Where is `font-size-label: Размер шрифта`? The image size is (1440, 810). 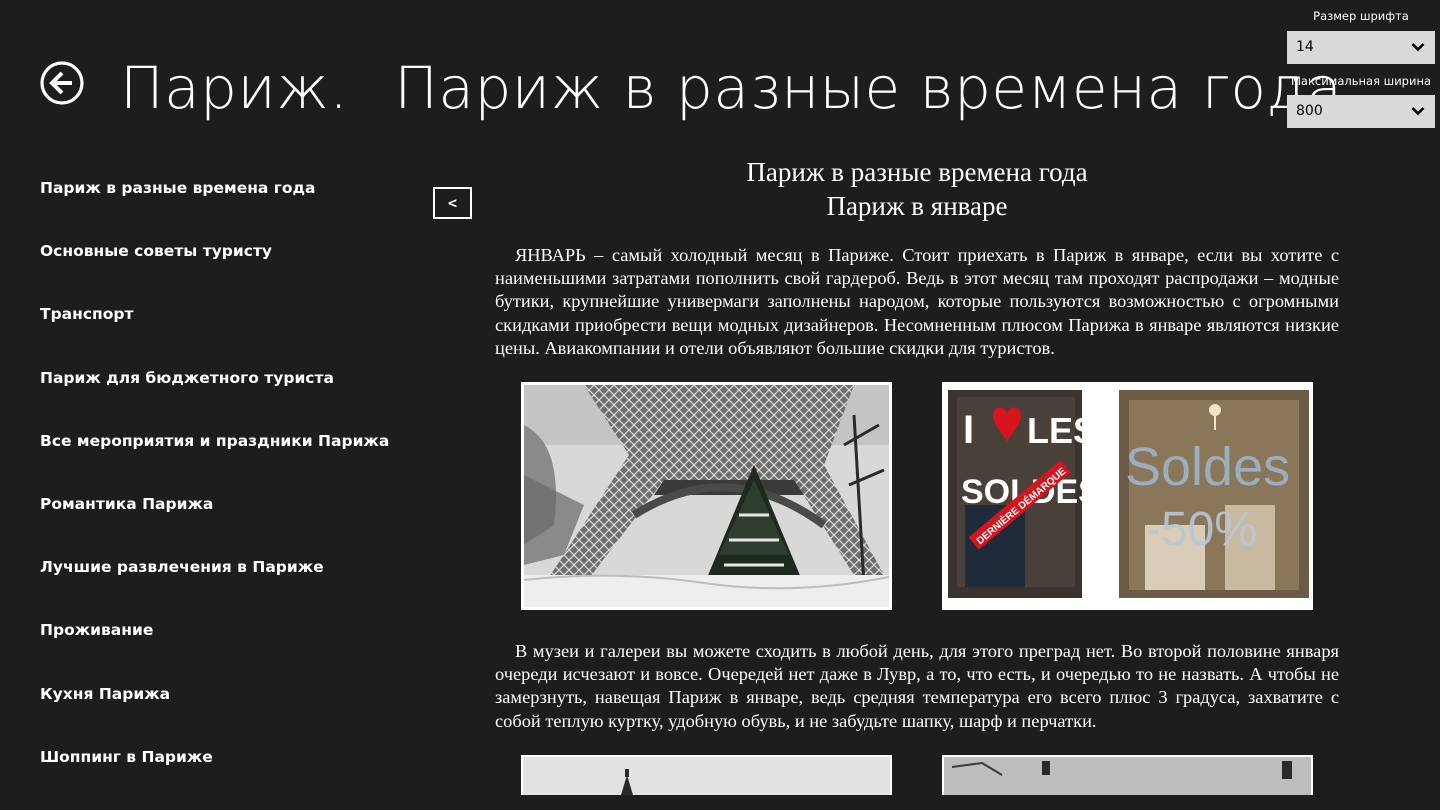 font-size-label: Размер шрифта is located at coordinates (1361, 16).